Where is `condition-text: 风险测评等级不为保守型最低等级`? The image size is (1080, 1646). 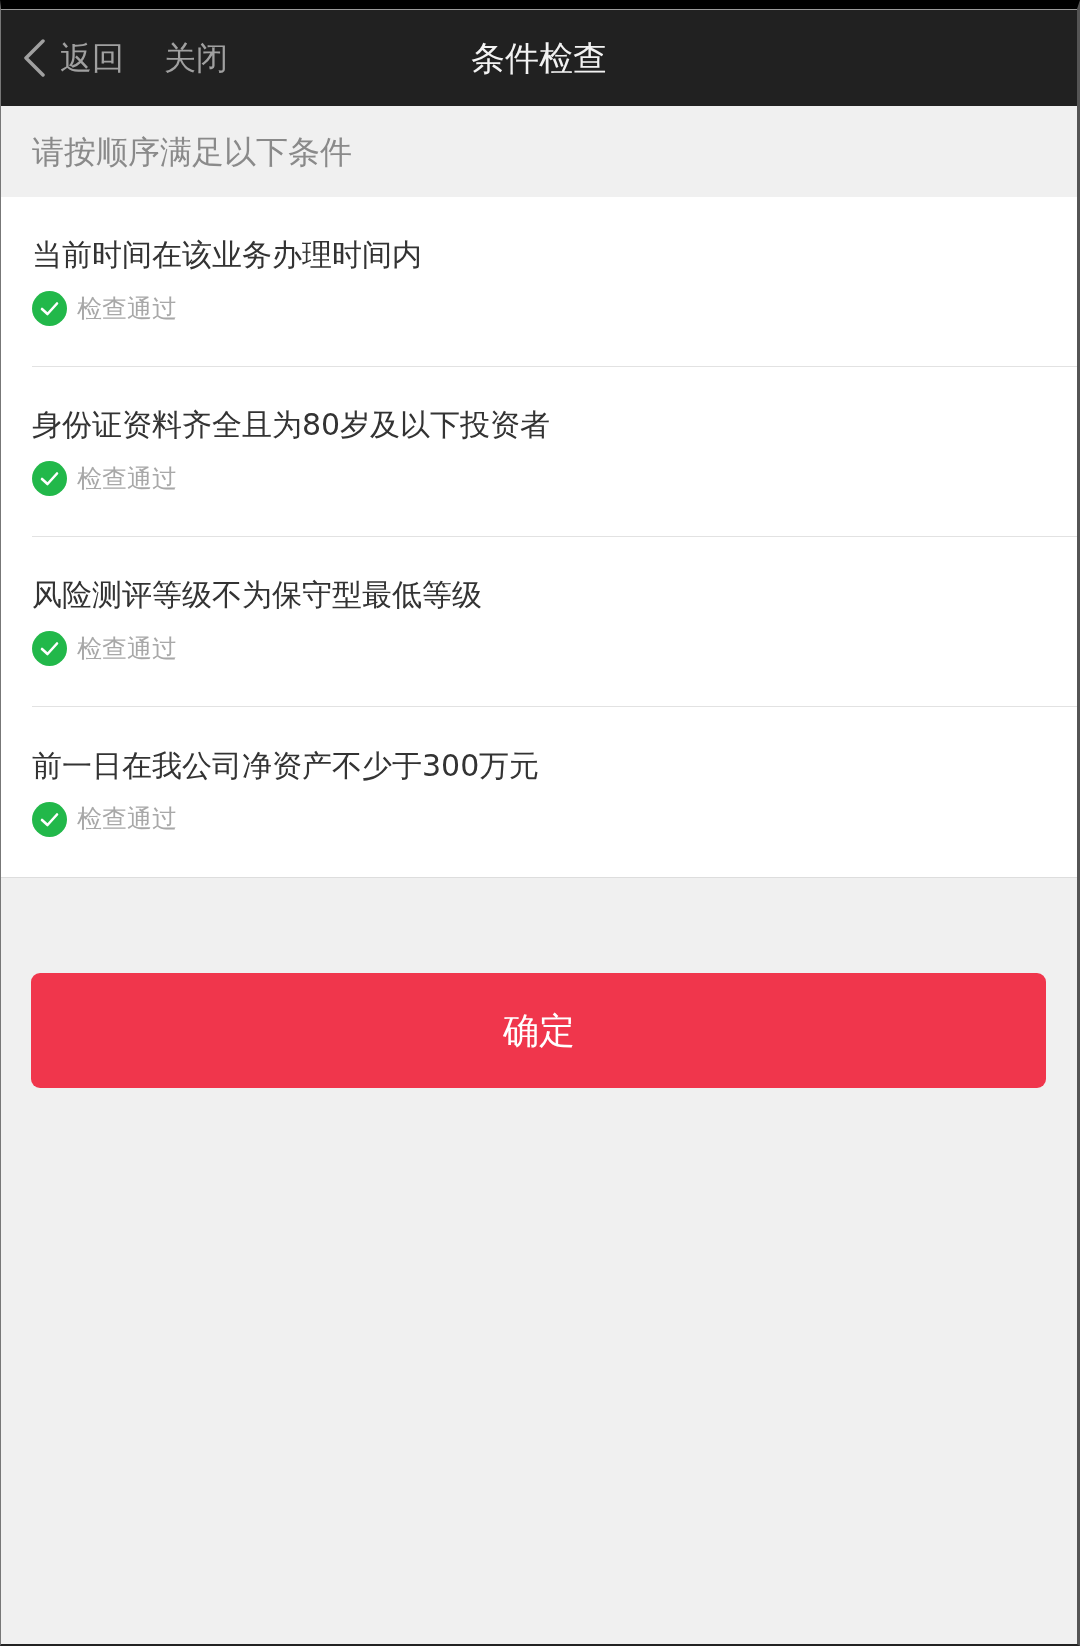
condition-text: 风险测评等级不为保守型最低等级 is located at coordinates (257, 595).